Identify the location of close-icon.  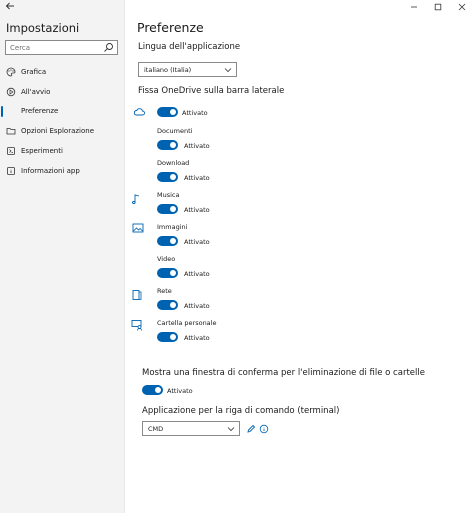
(462, 7).